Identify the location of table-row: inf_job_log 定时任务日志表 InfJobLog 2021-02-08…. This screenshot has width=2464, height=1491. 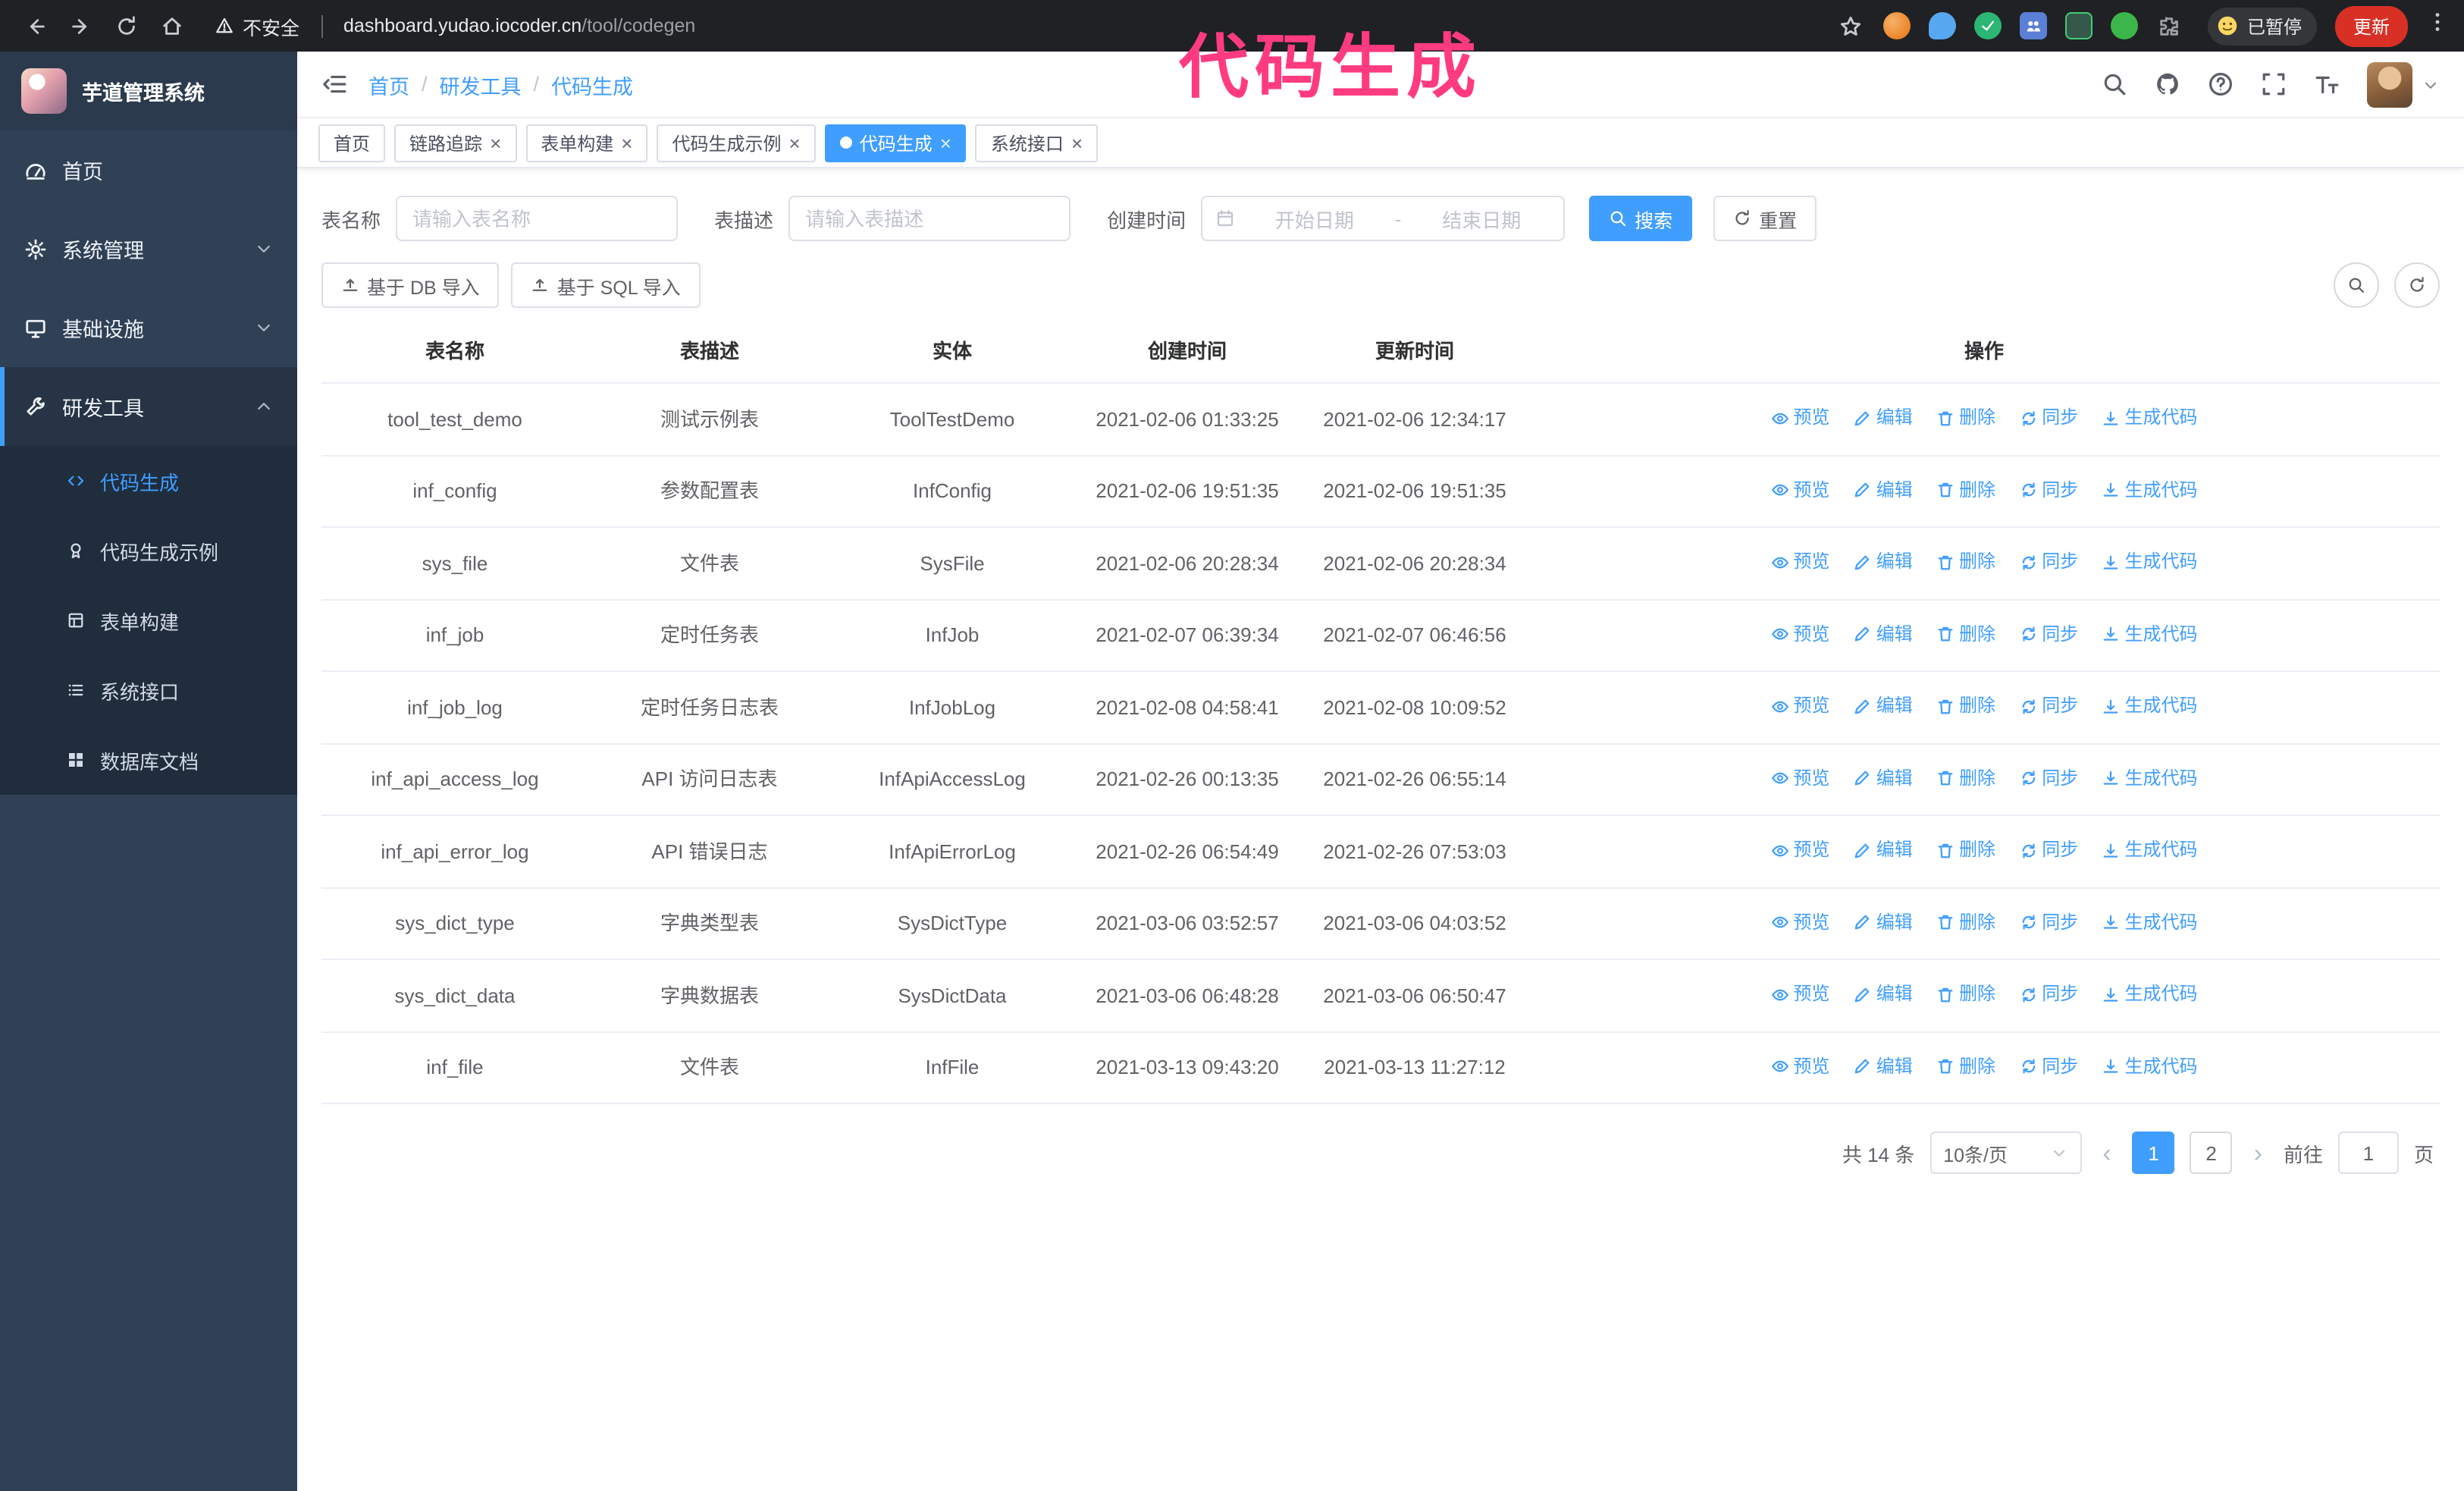
(1380, 707).